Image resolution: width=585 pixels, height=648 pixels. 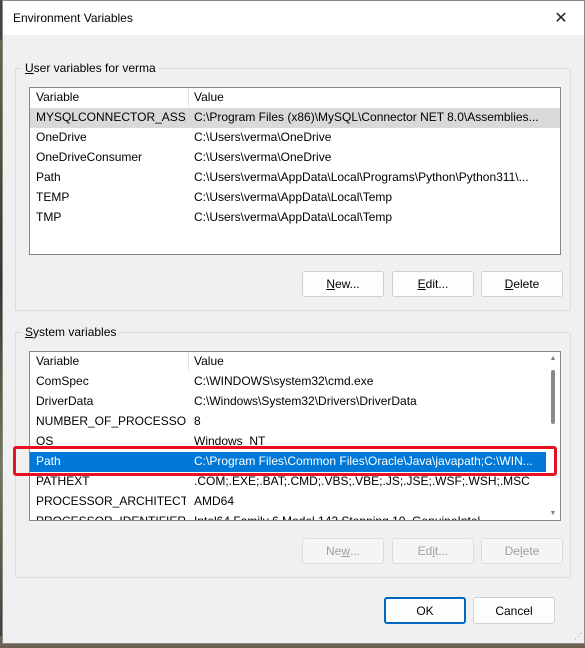 I want to click on table-row: OneDrive C:\Users\verma\OneDrive, so click(x=295, y=138).